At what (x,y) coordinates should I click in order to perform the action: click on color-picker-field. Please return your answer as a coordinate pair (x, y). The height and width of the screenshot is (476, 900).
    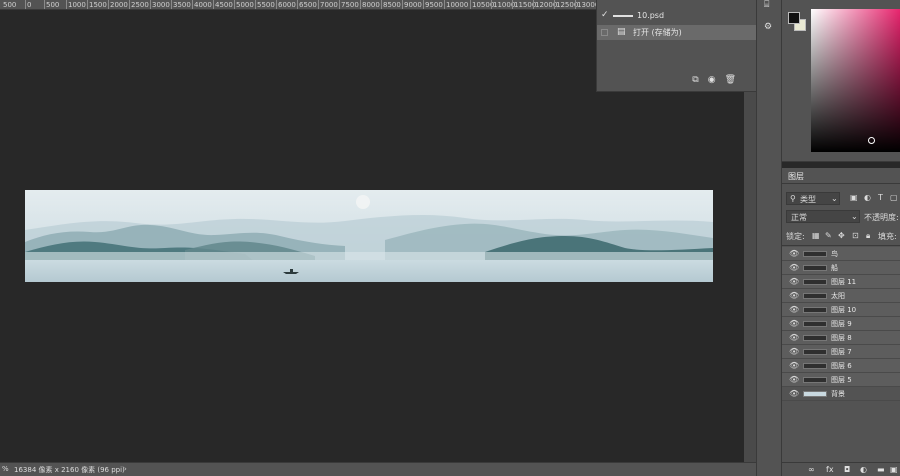
    Looking at the image, I should click on (855, 80).